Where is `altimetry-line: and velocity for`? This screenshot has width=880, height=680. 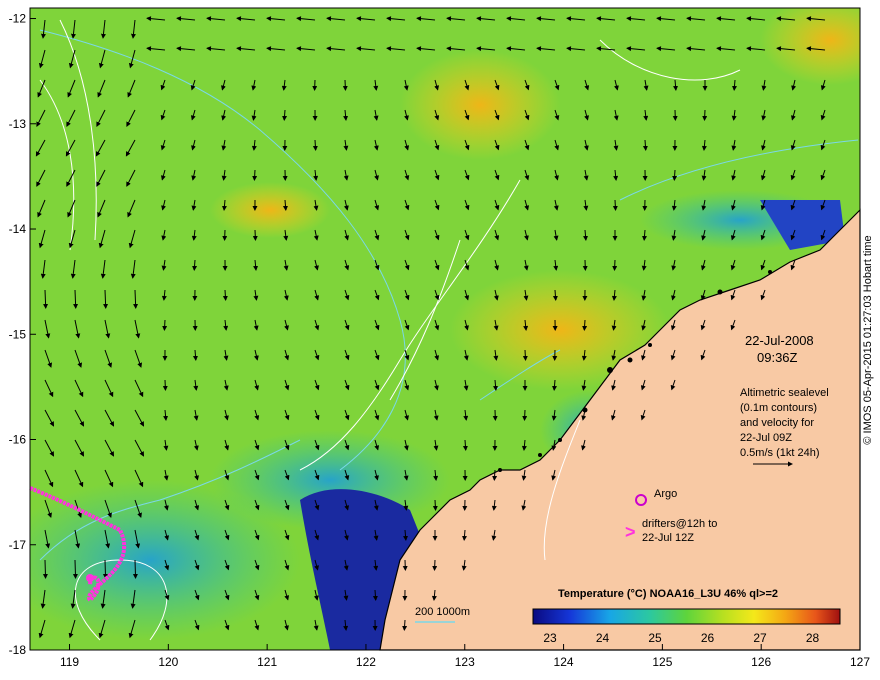 altimetry-line: and velocity for is located at coordinates (777, 423).